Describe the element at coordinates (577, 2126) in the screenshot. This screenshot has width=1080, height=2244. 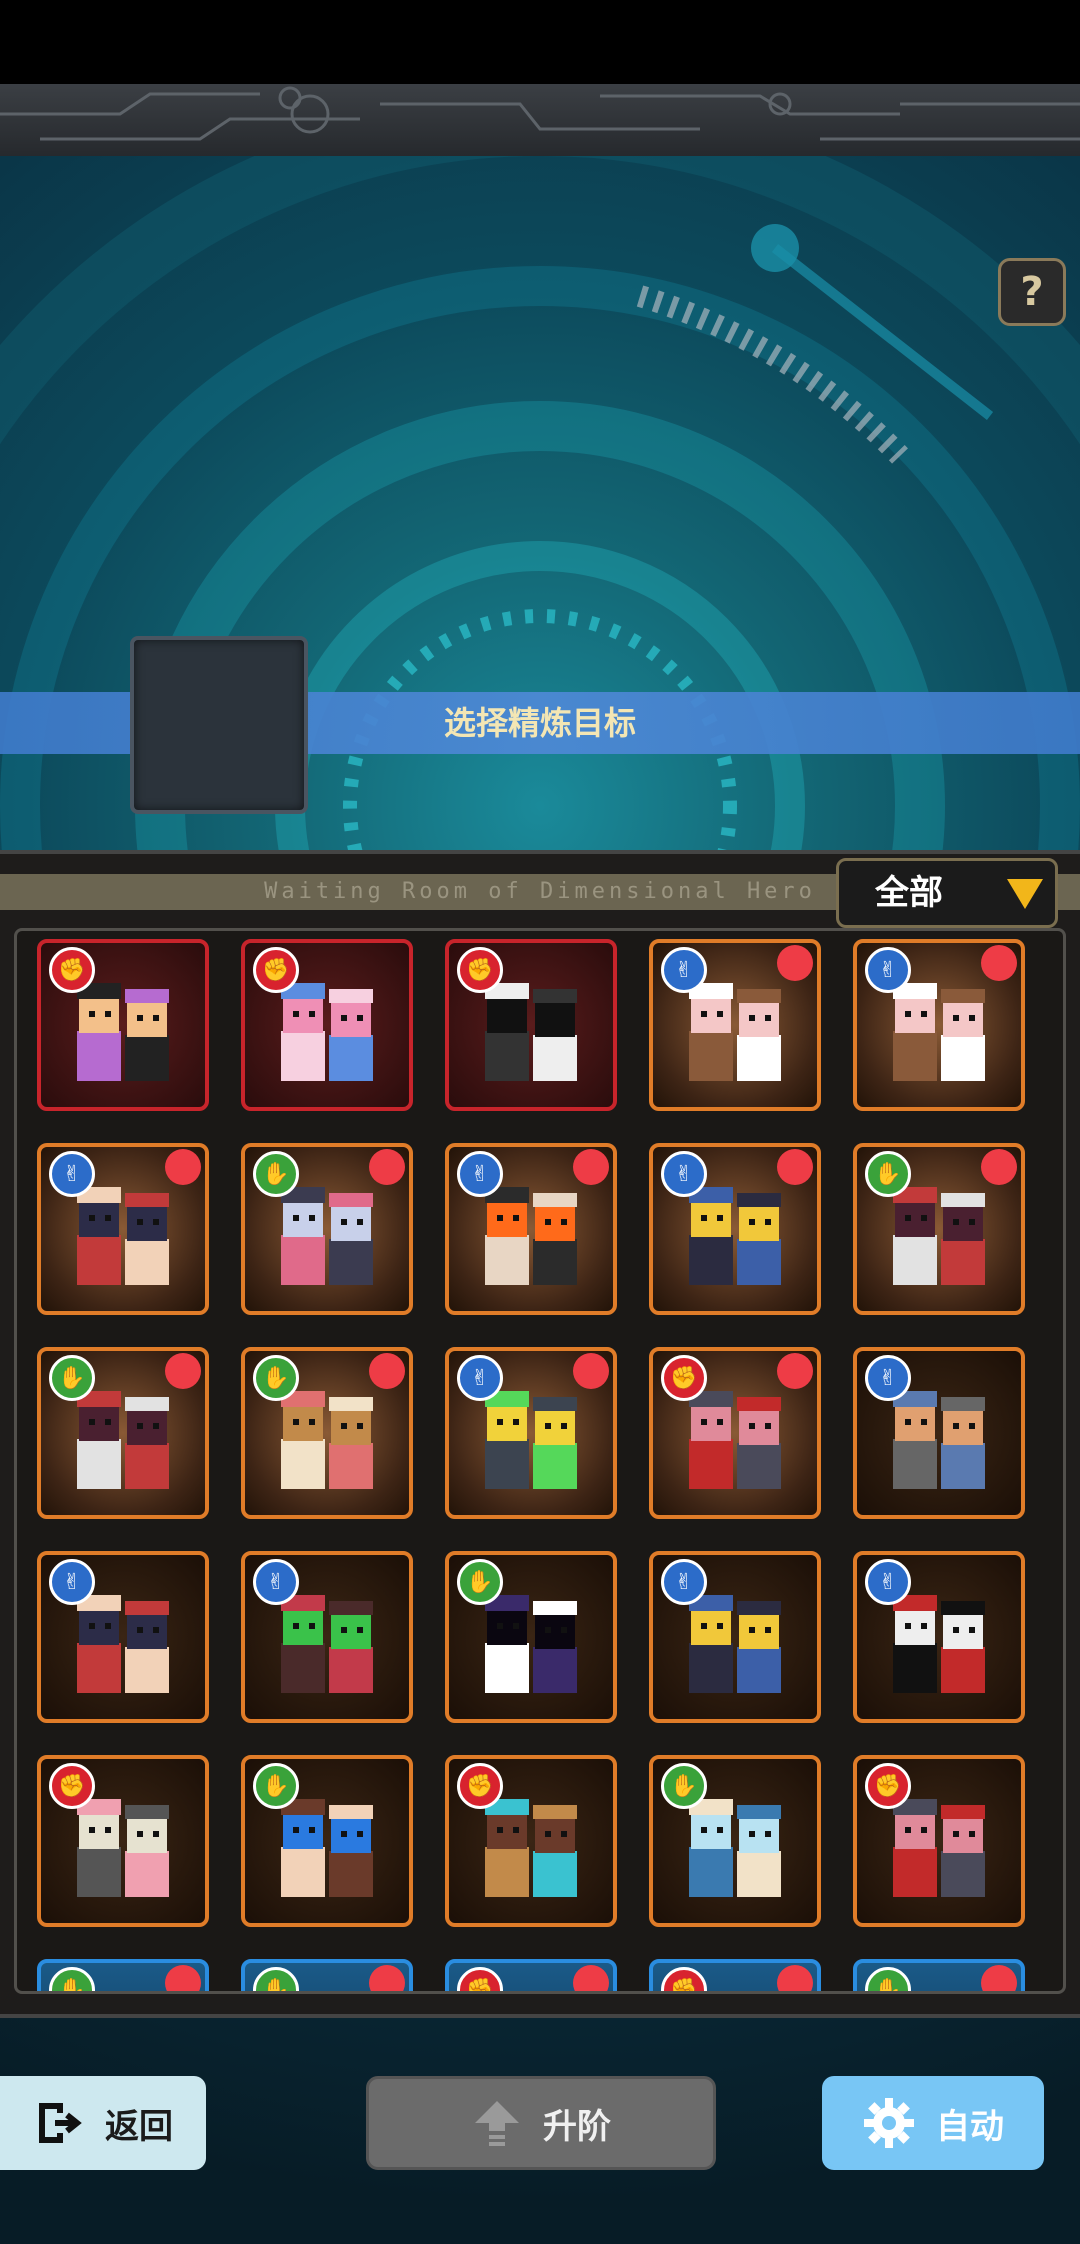
I see `upgrade-label: 升阶` at that location.